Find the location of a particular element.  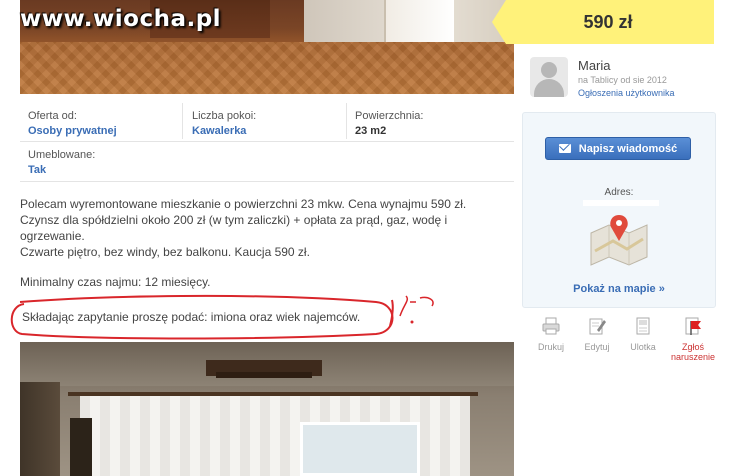

photo-window is located at coordinates (360, 449).